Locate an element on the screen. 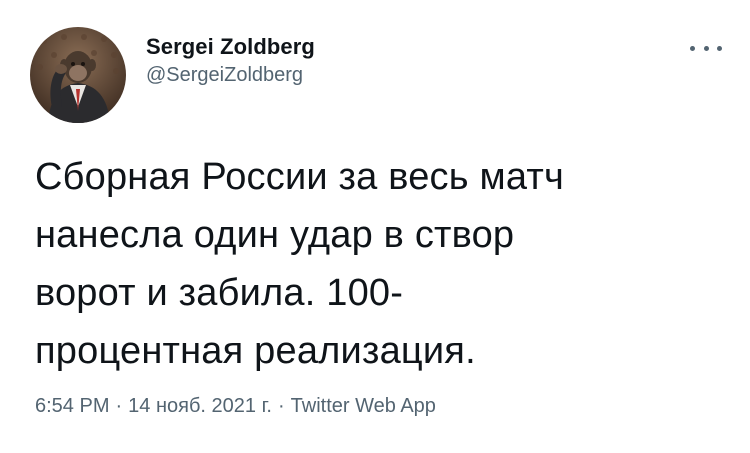 The height and width of the screenshot is (453, 750). author-block: Sergei Zoldberg @SergeiZoldberg is located at coordinates (230, 60).